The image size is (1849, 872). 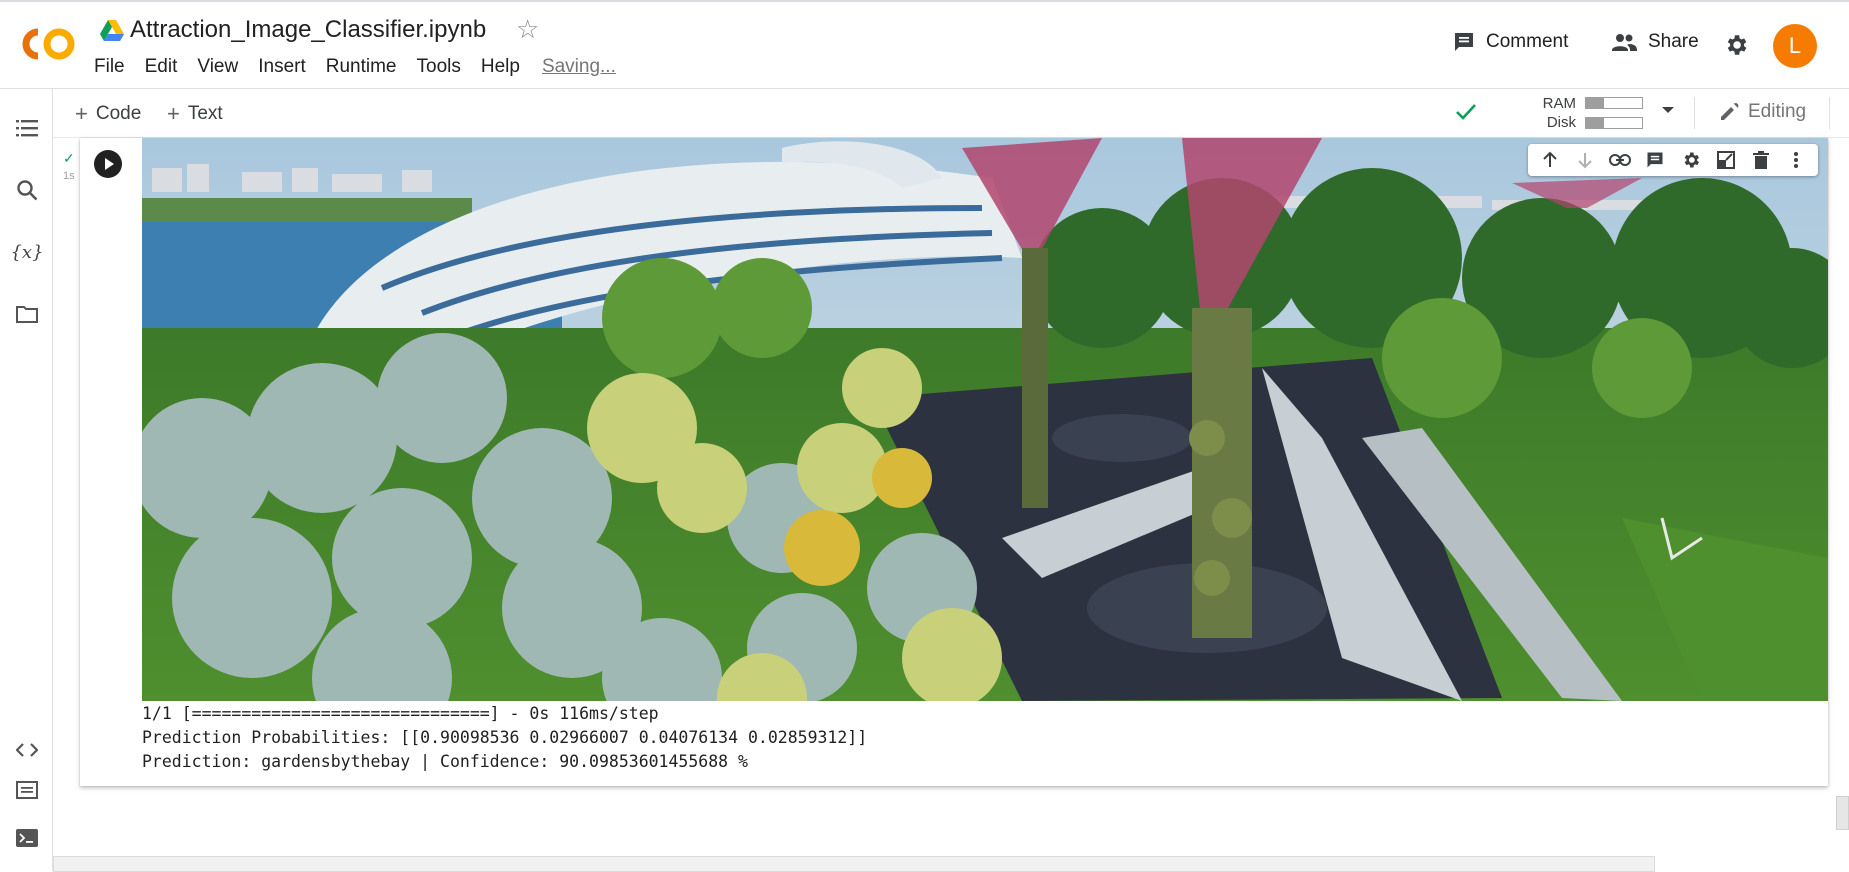 I want to click on star-icon: ☆, so click(x=527, y=29).